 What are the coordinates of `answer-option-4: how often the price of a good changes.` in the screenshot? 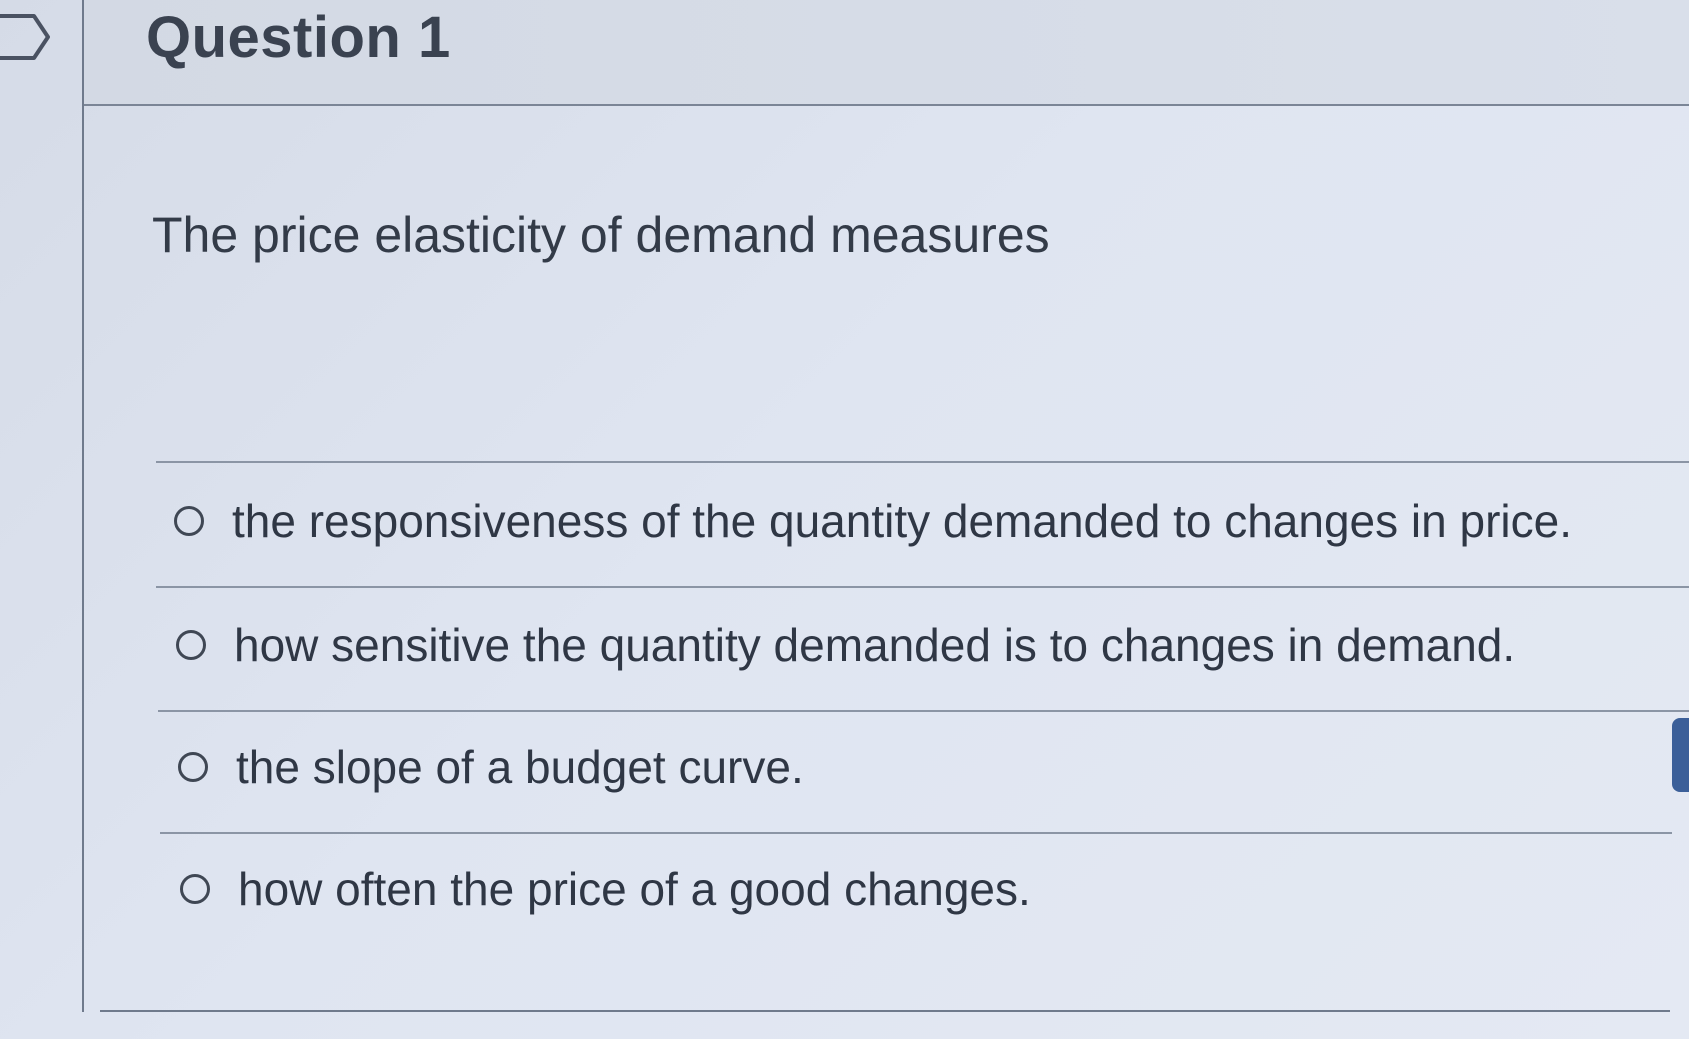 It's located at (605, 889).